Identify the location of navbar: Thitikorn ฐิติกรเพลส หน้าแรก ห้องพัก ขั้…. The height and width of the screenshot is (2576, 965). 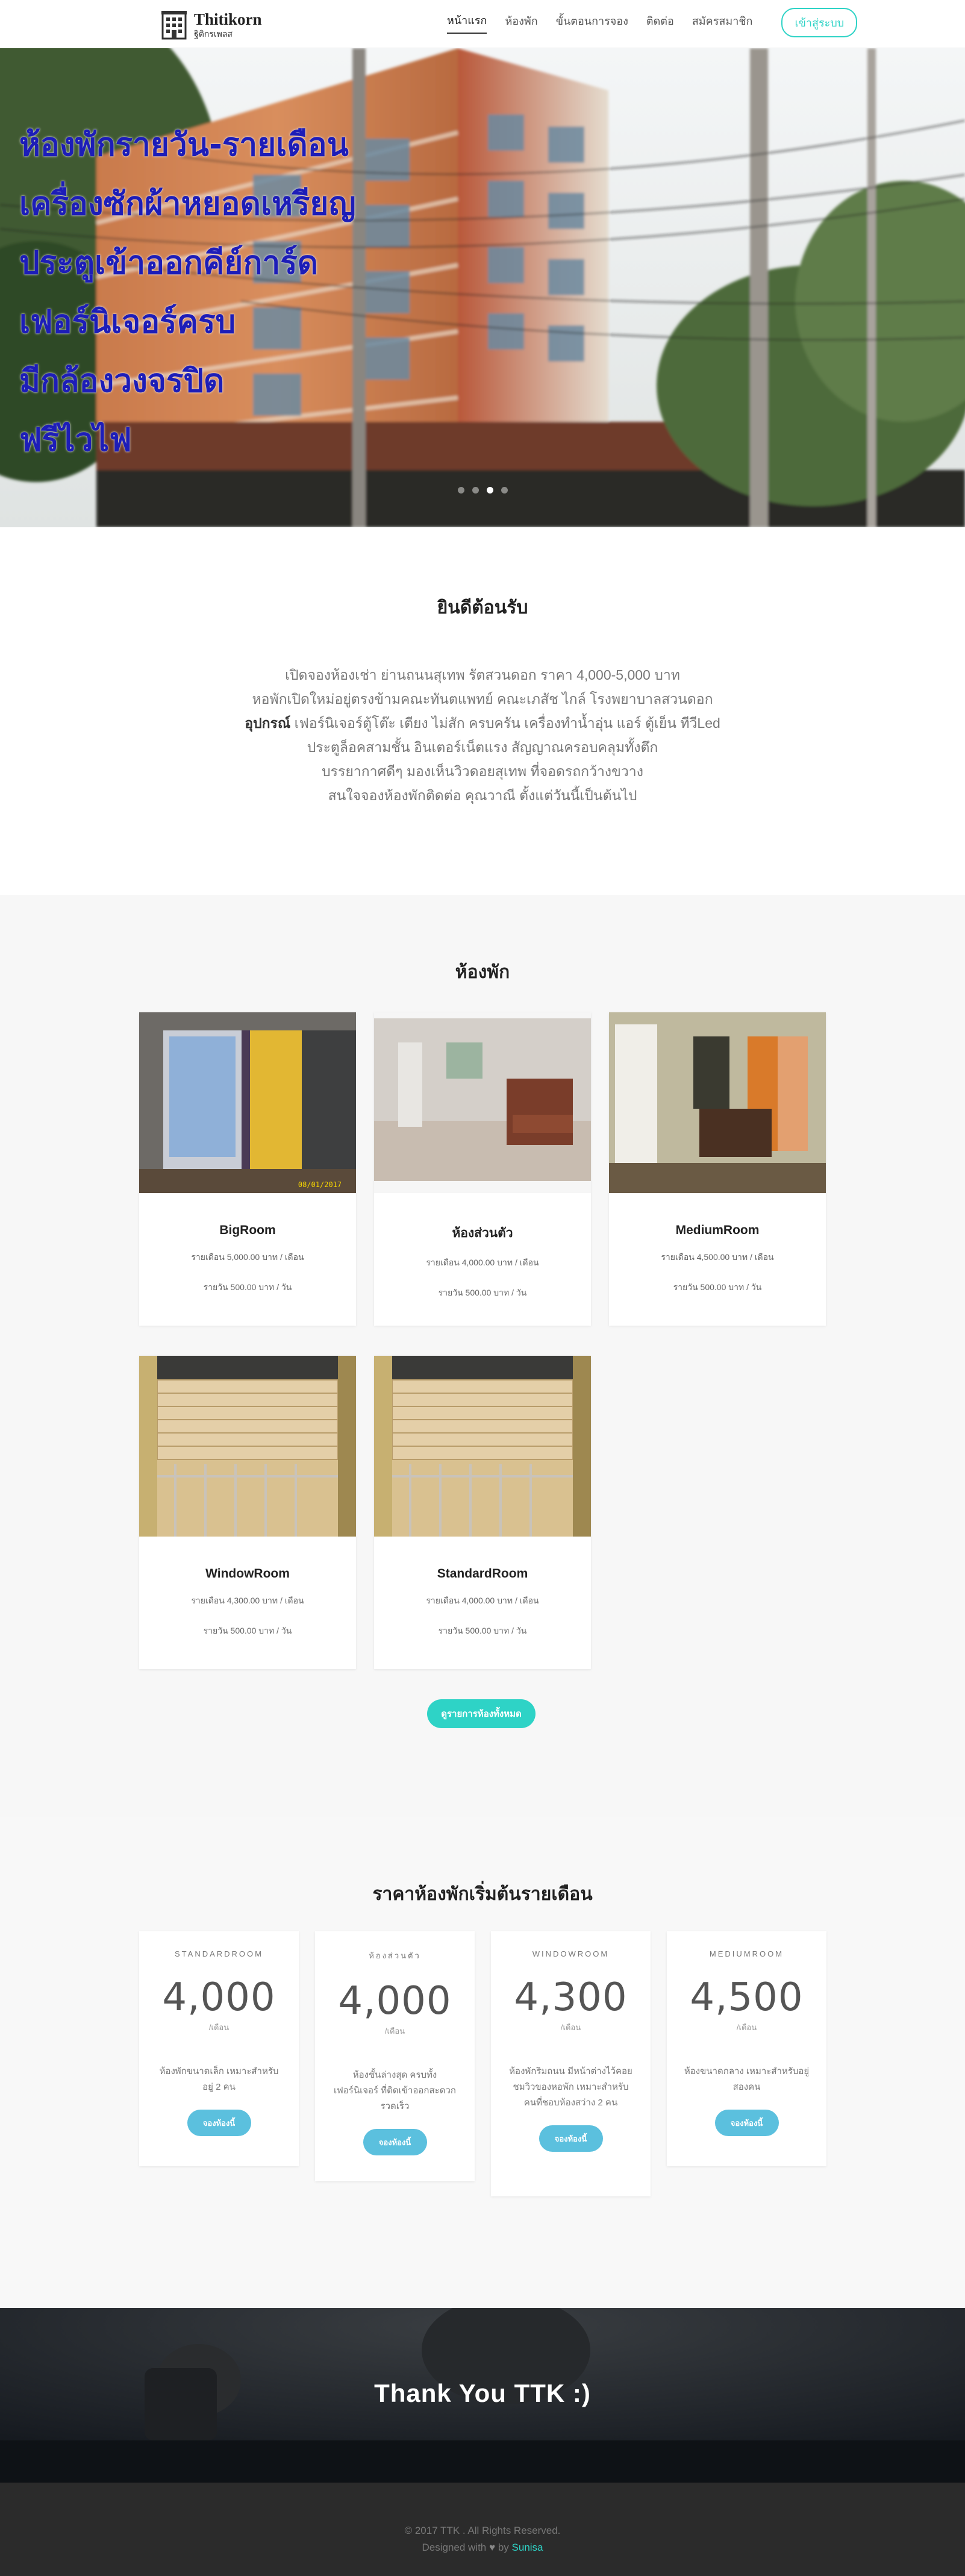
(482, 24).